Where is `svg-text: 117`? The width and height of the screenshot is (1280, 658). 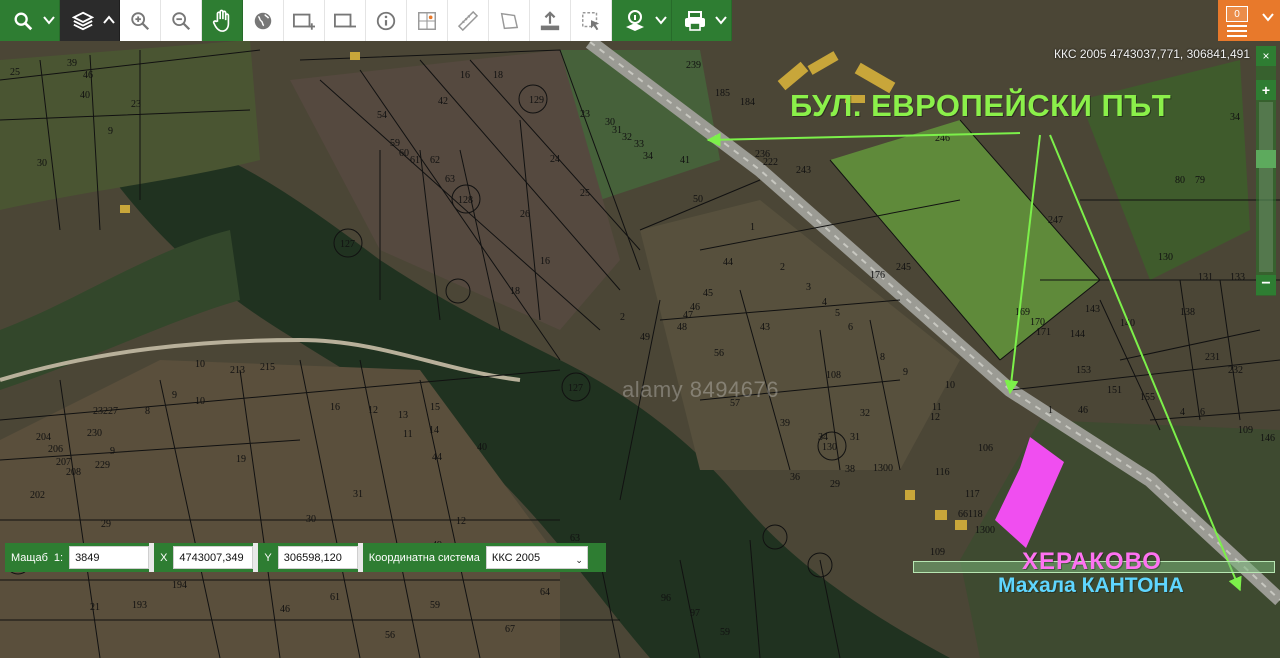 svg-text: 117 is located at coordinates (972, 494).